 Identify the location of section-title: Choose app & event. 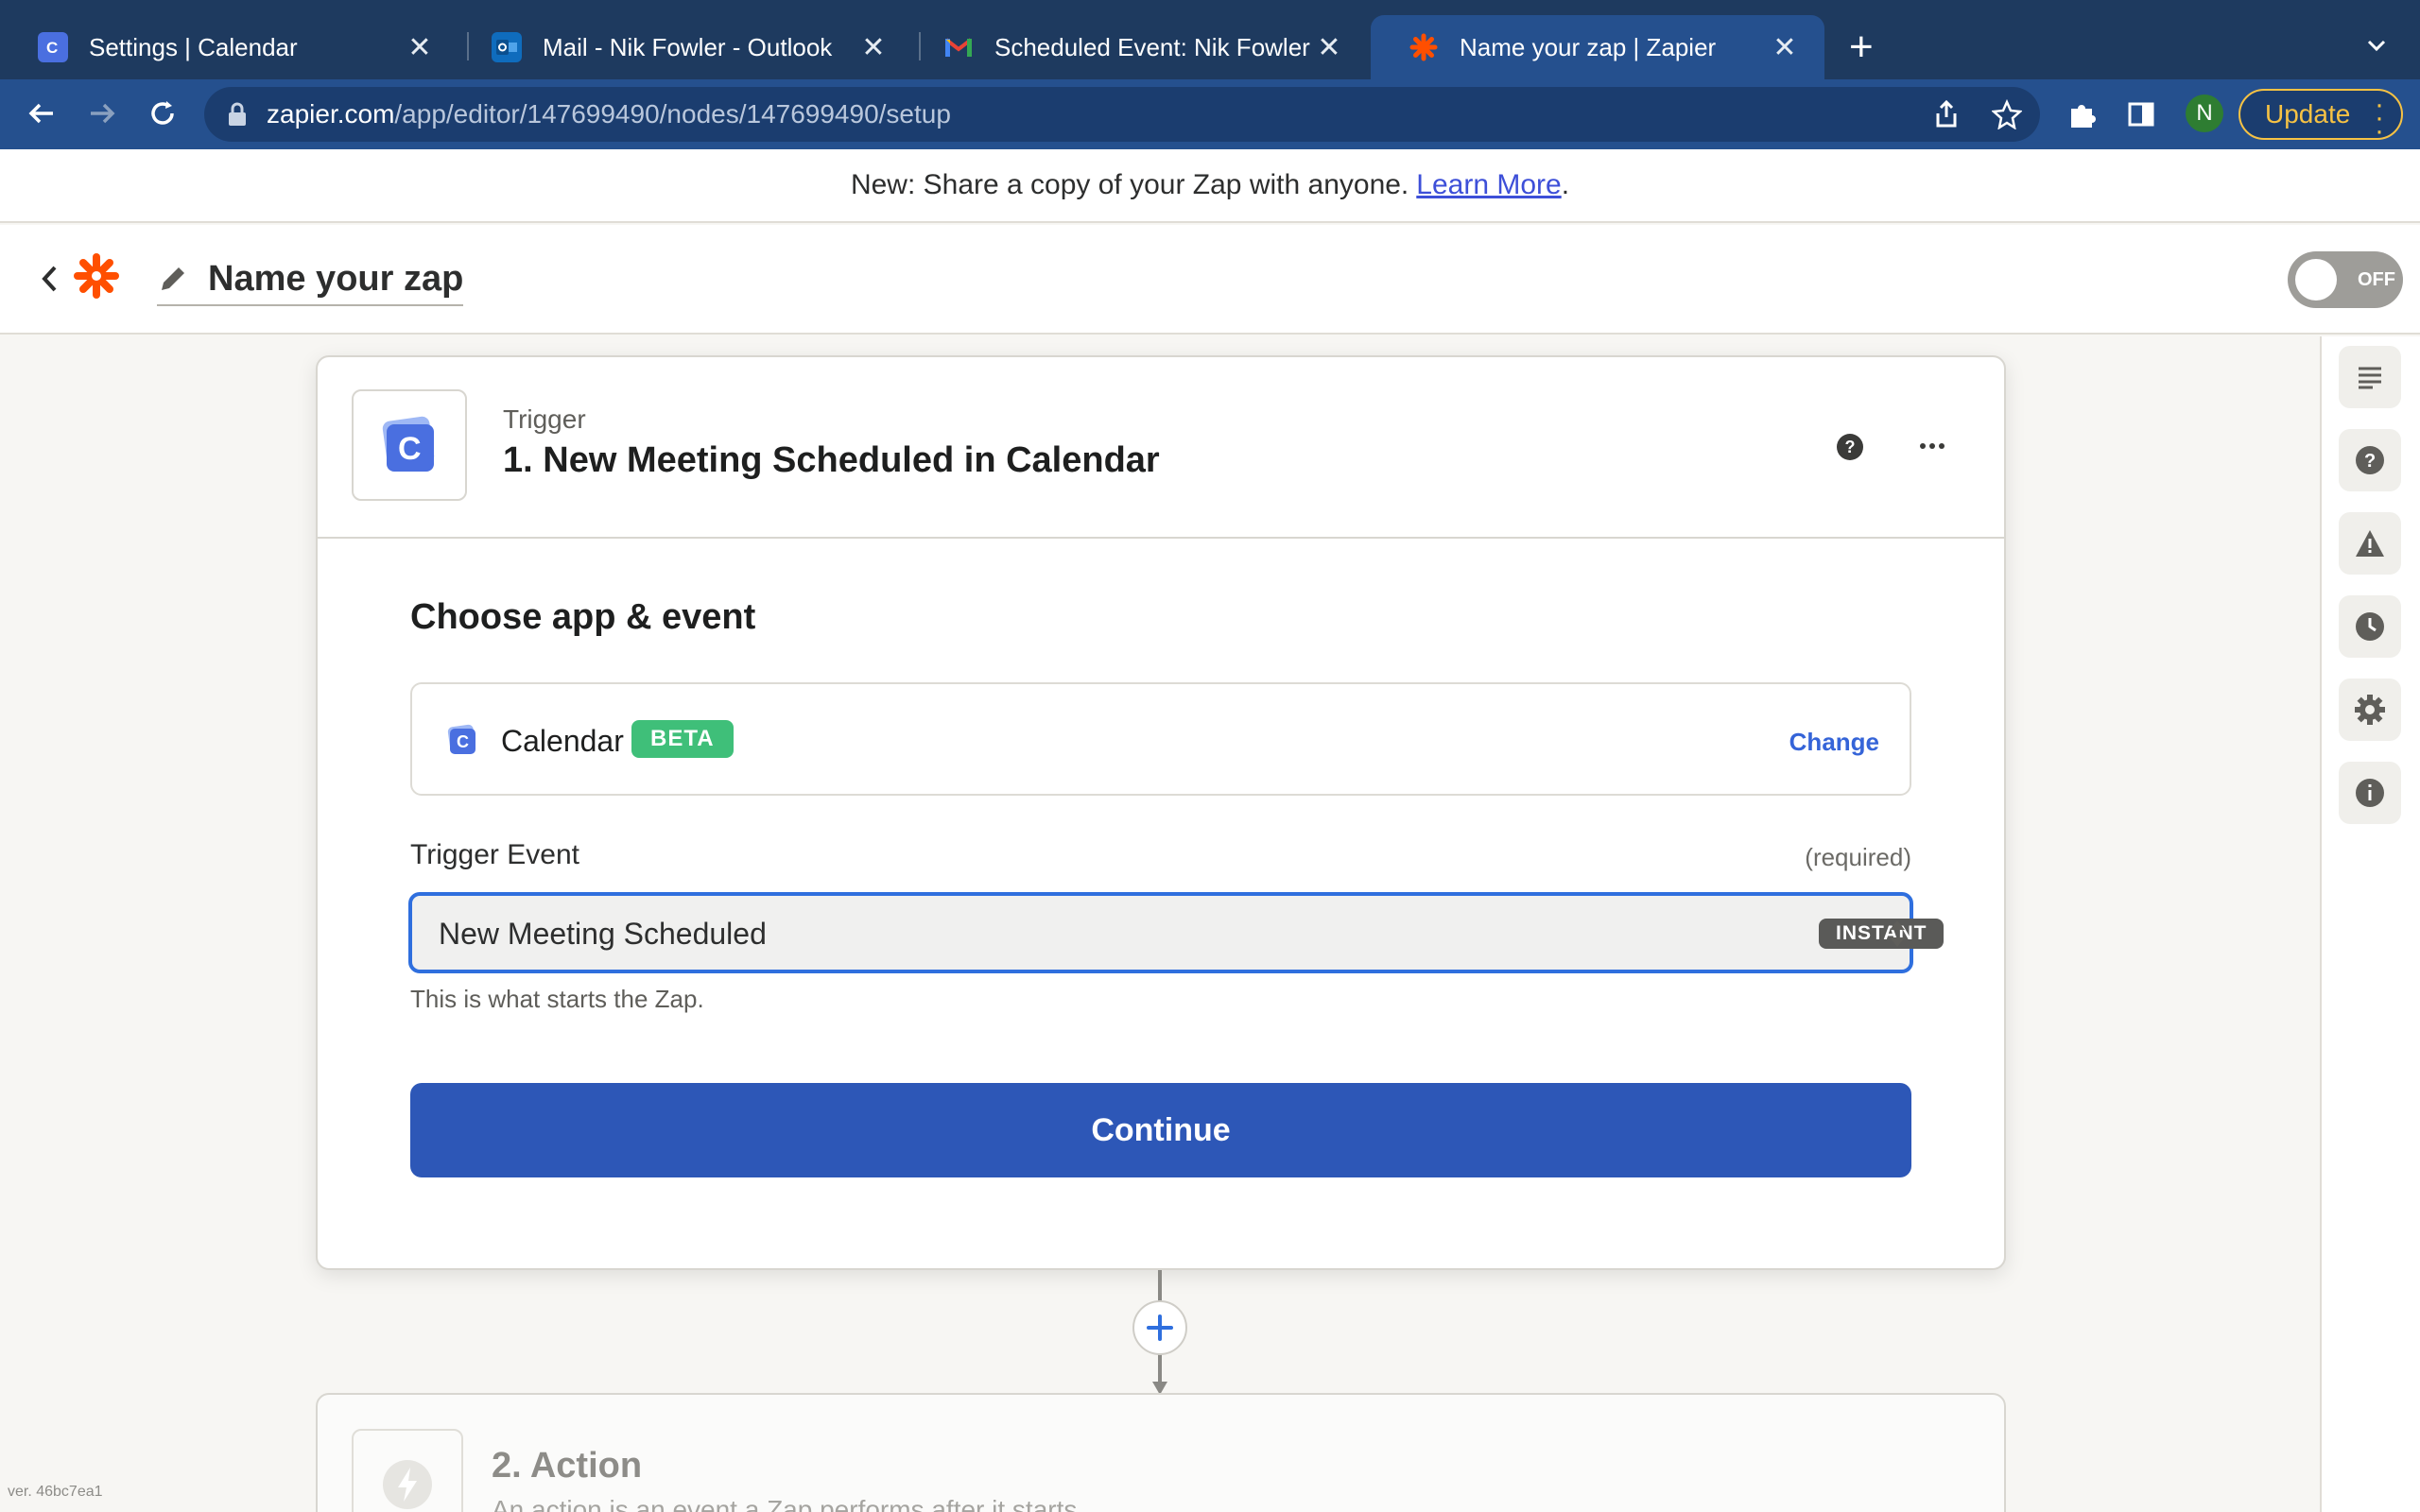
(583, 617).